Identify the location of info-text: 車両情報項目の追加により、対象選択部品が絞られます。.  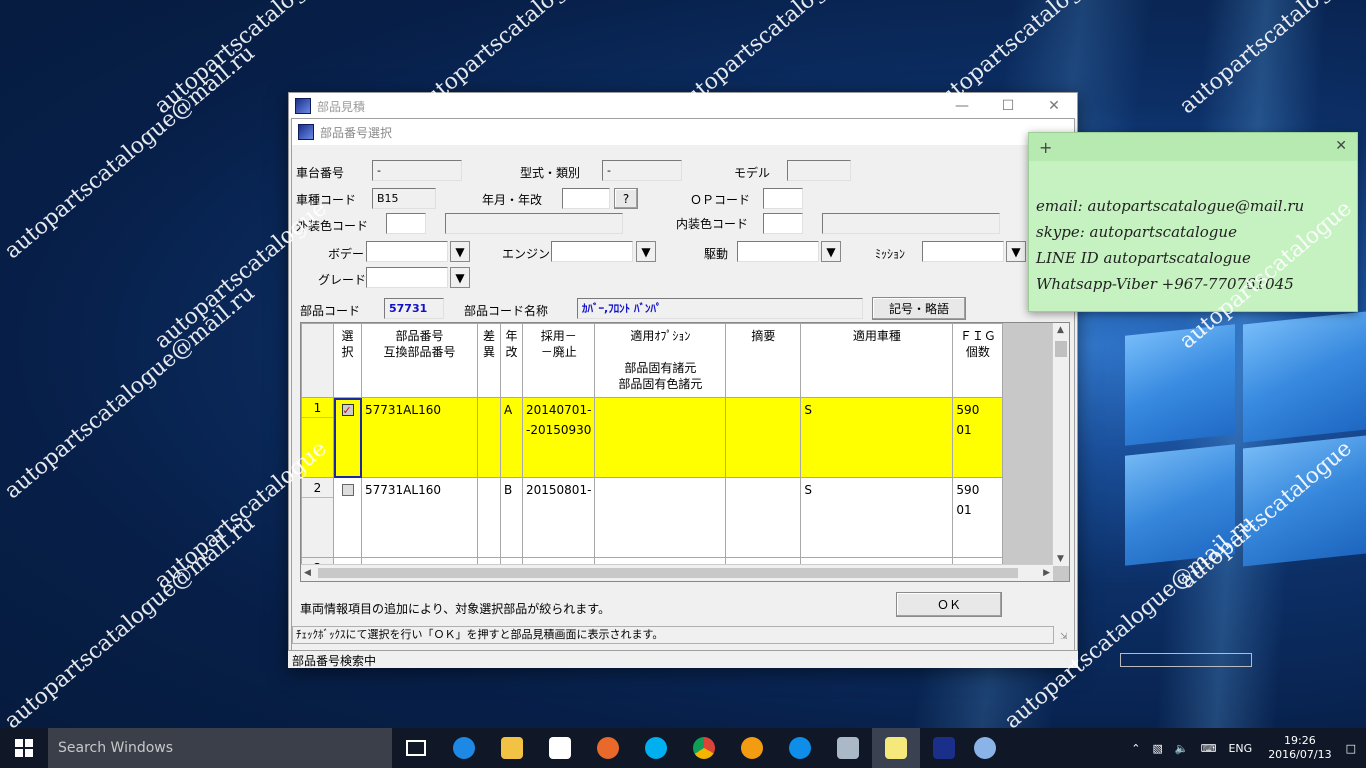
(455, 609).